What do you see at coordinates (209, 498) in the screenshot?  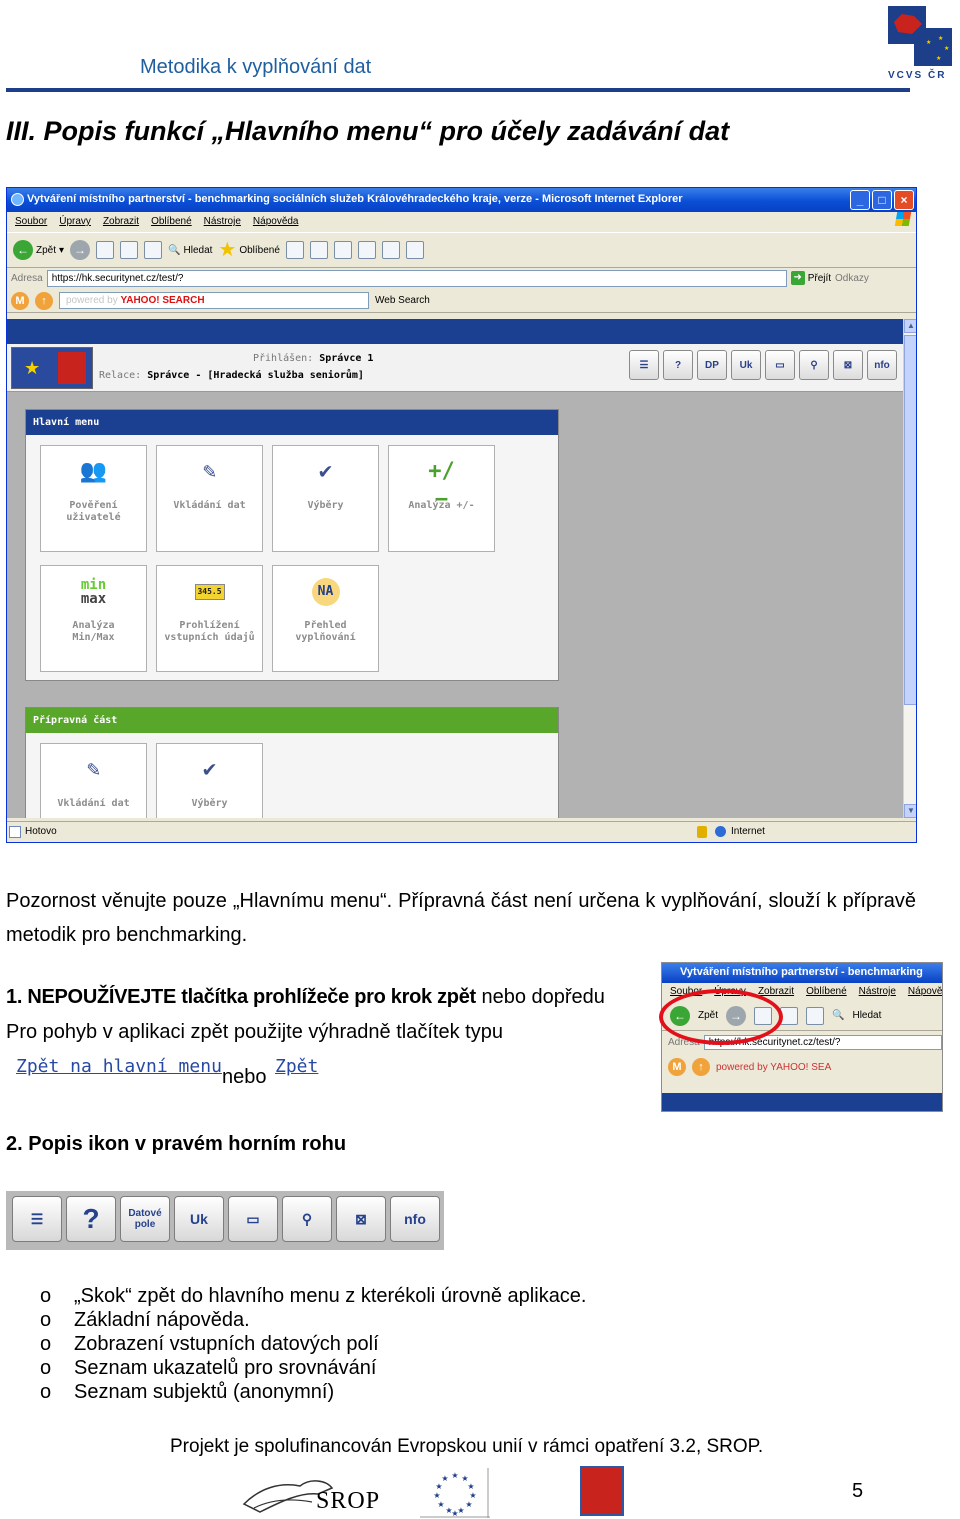 I see `tile-vkladani-dat: ✎ Vkládání dat` at bounding box center [209, 498].